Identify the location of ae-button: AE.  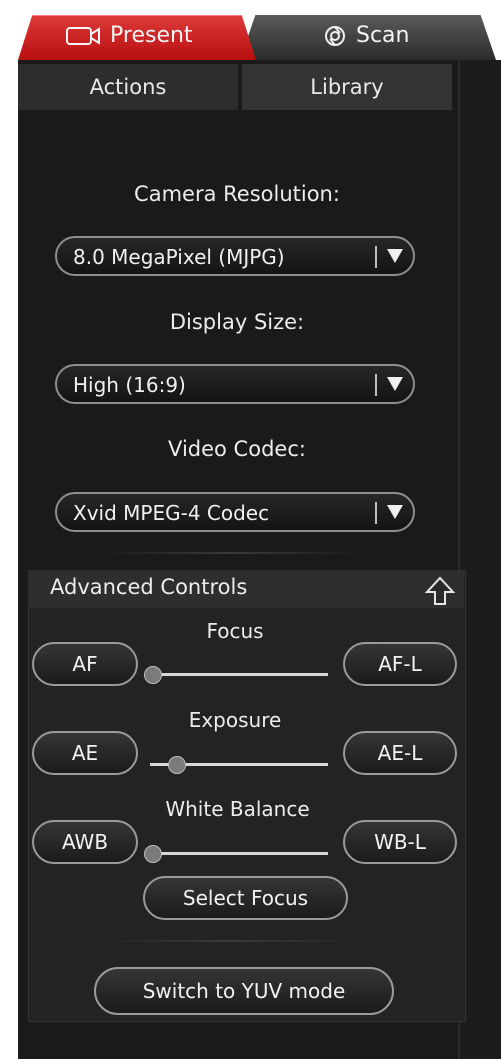
(85, 753).